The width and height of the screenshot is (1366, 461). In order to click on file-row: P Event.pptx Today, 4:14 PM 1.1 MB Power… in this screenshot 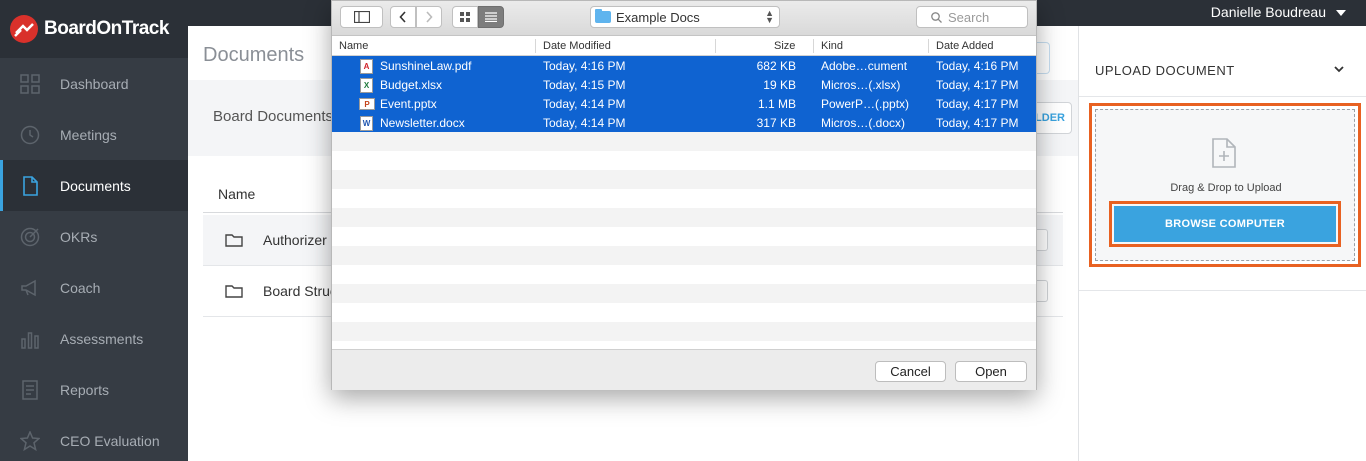, I will do `click(684, 103)`.